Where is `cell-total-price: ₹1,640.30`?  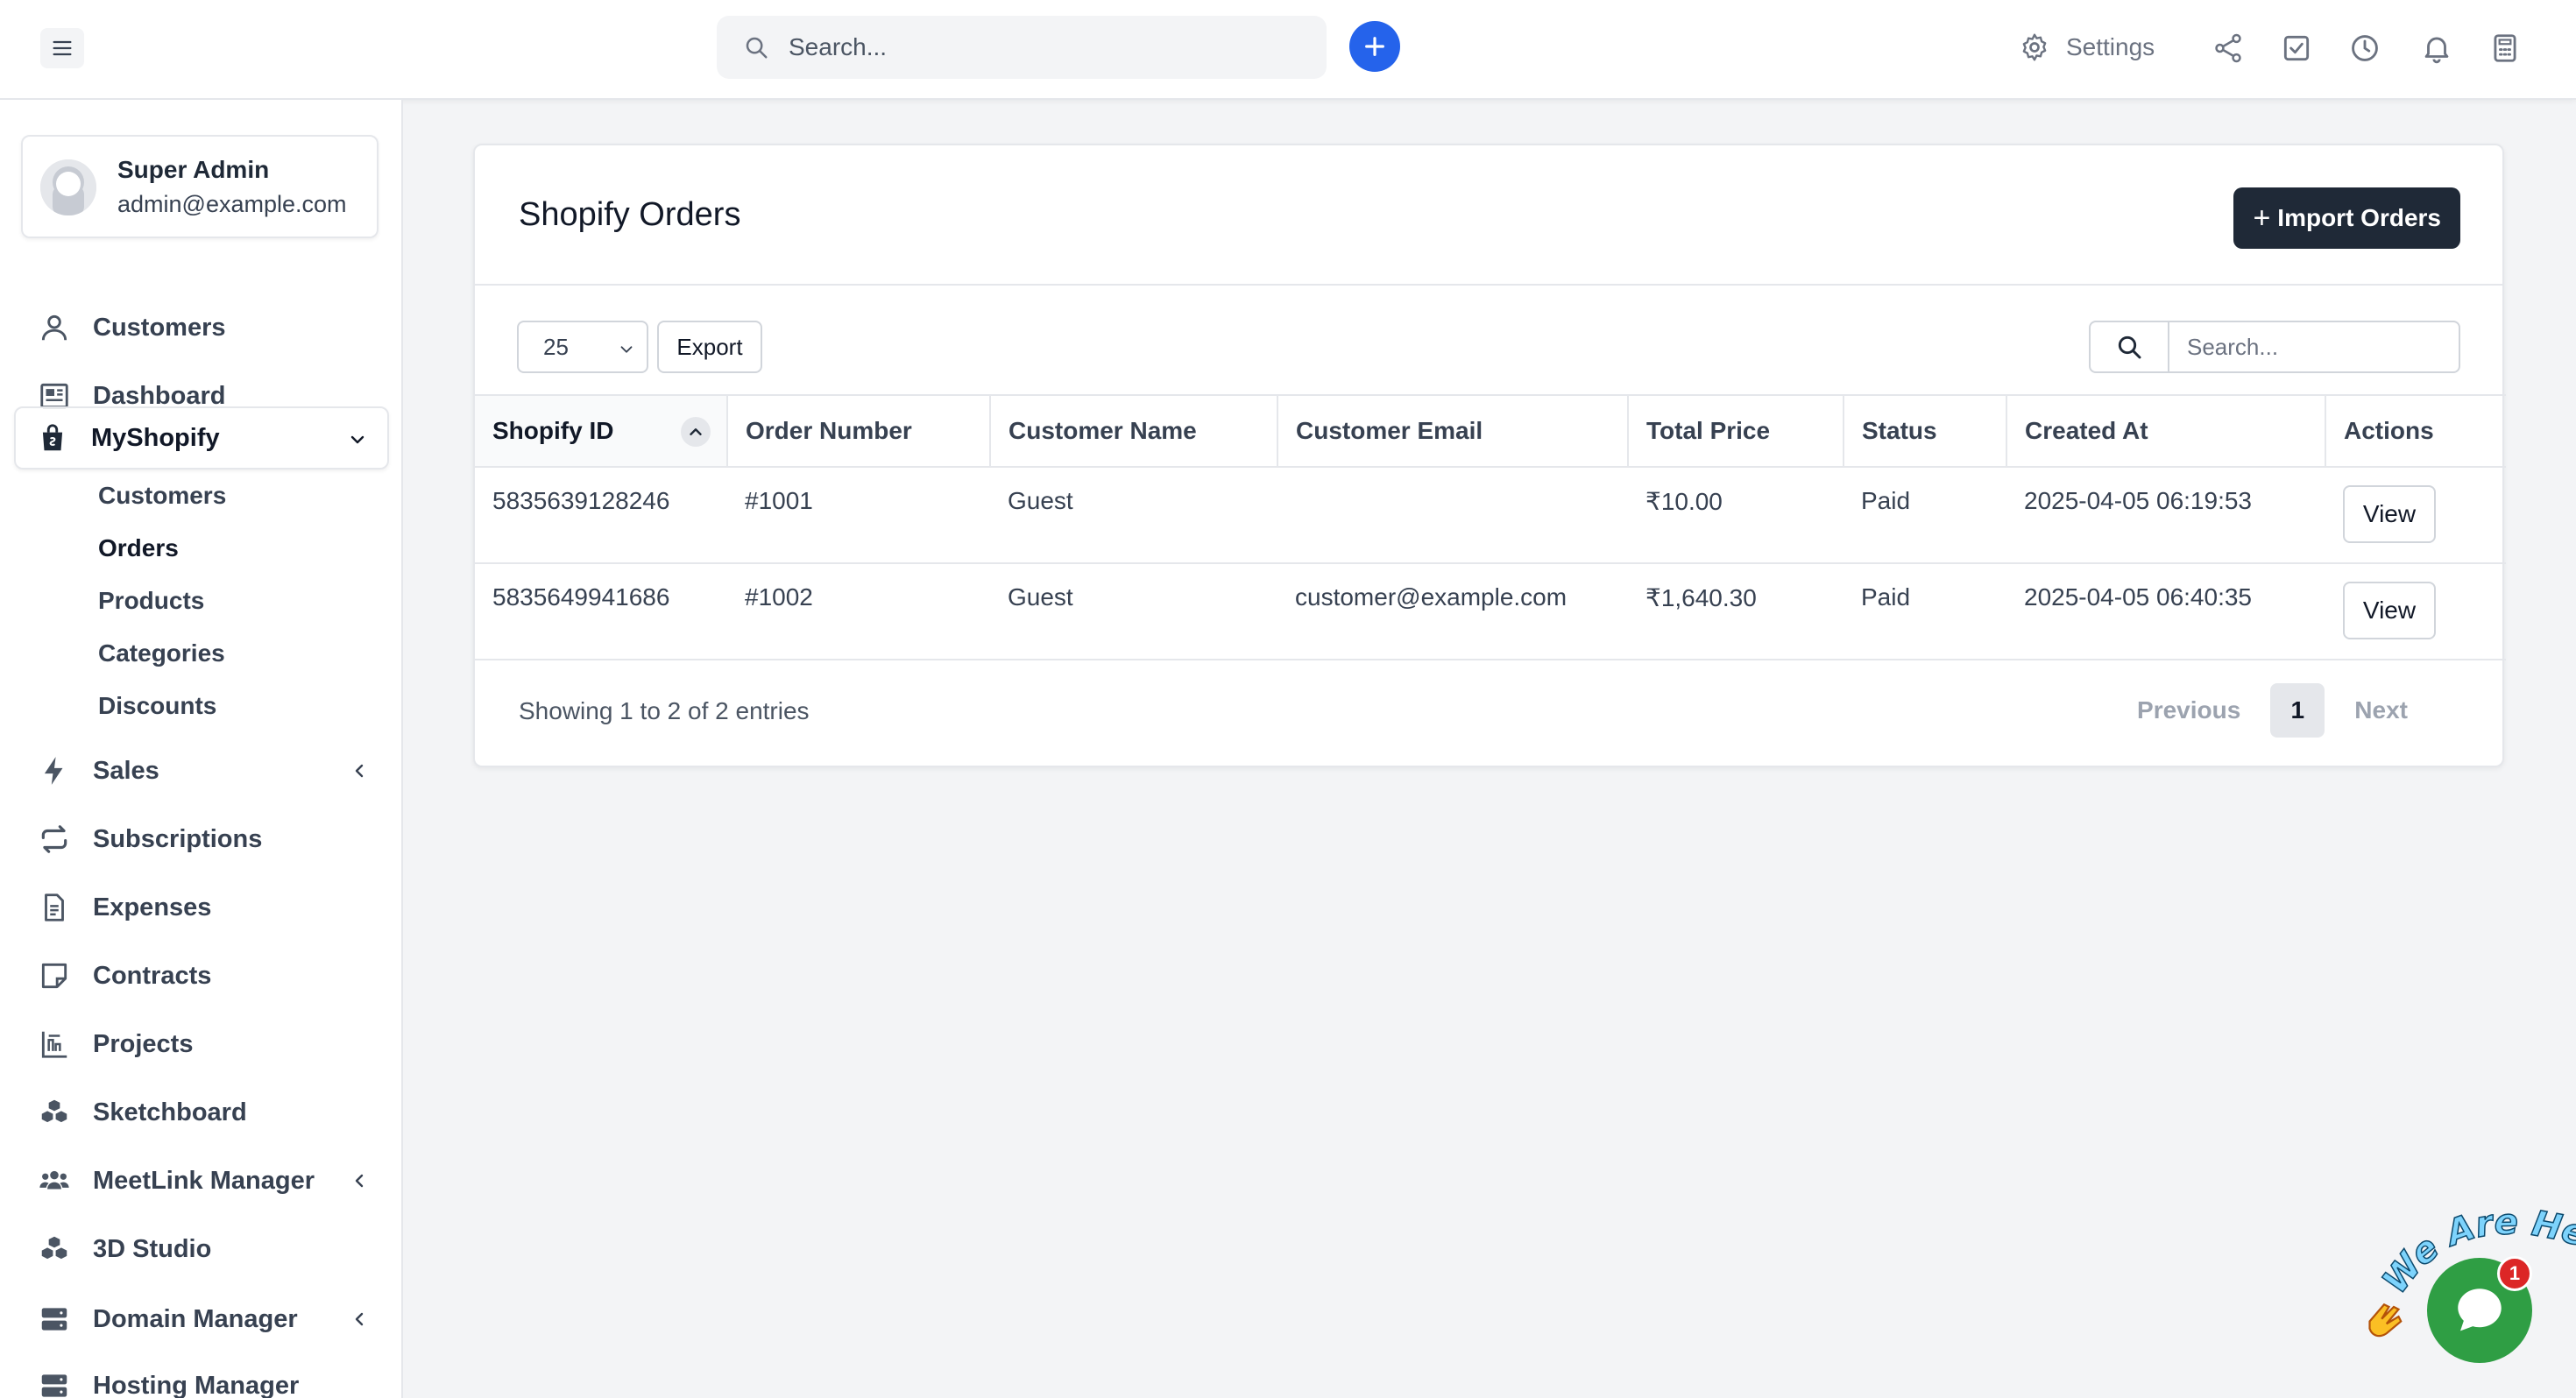 cell-total-price: ₹1,640.30 is located at coordinates (1736, 611).